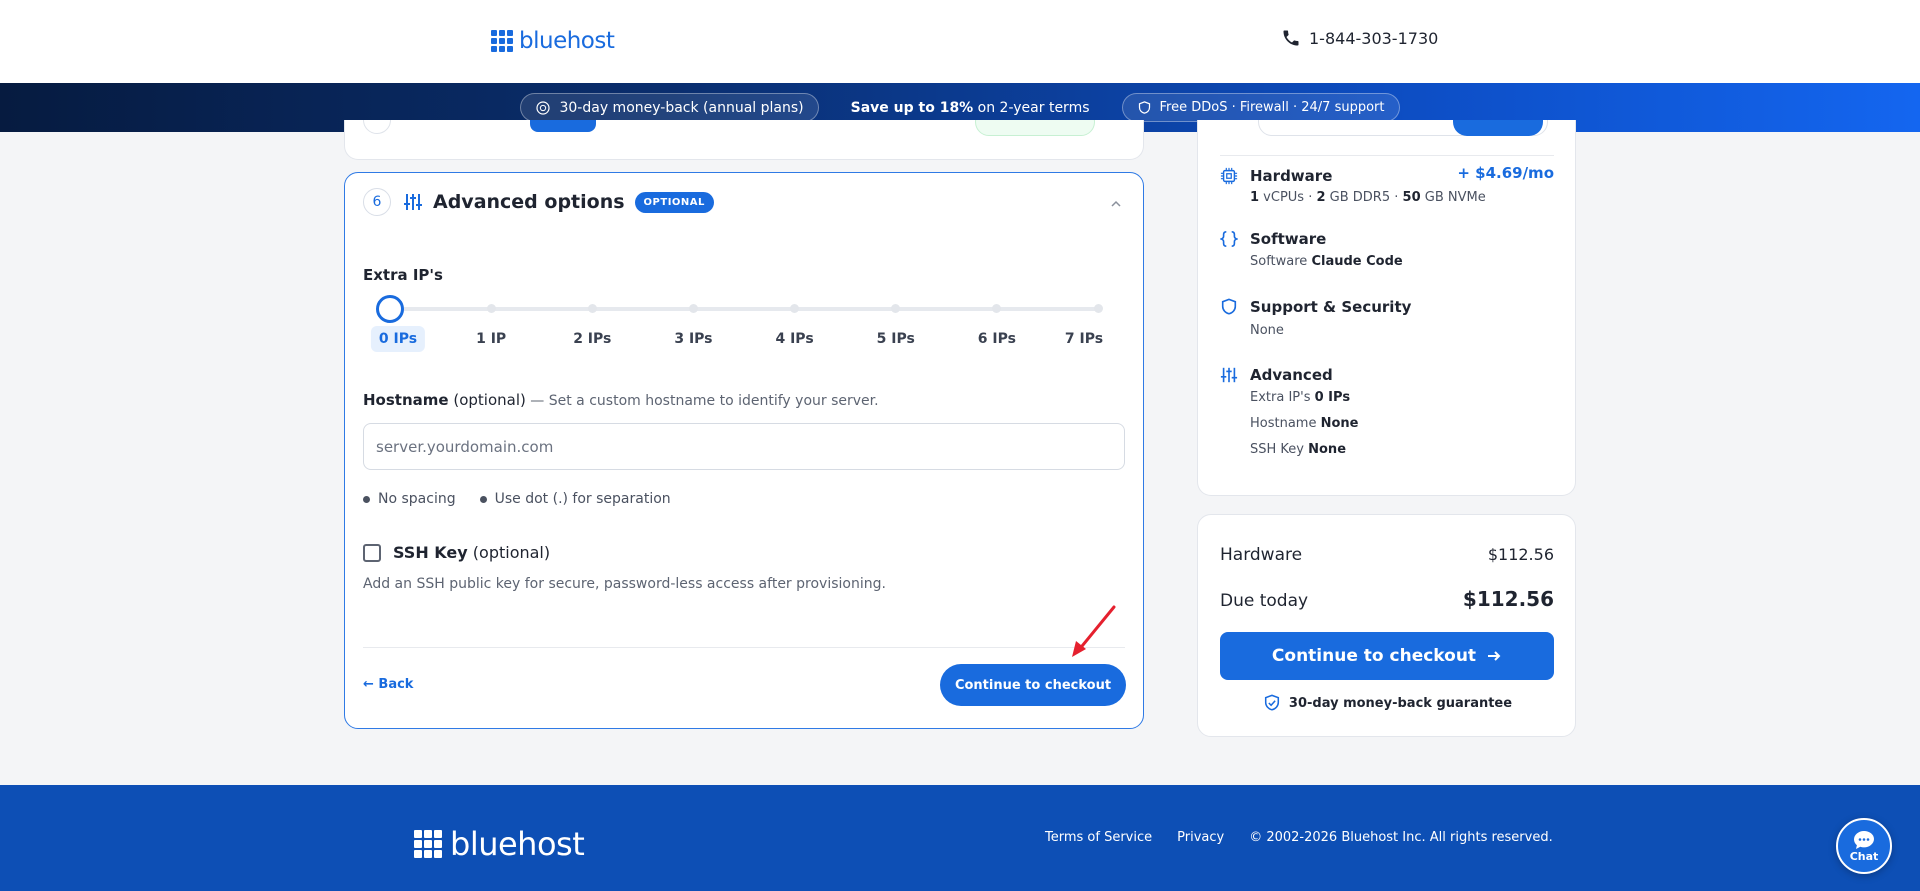  Describe the element at coordinates (1498, 128) in the screenshot. I see `summary-top-button` at that location.